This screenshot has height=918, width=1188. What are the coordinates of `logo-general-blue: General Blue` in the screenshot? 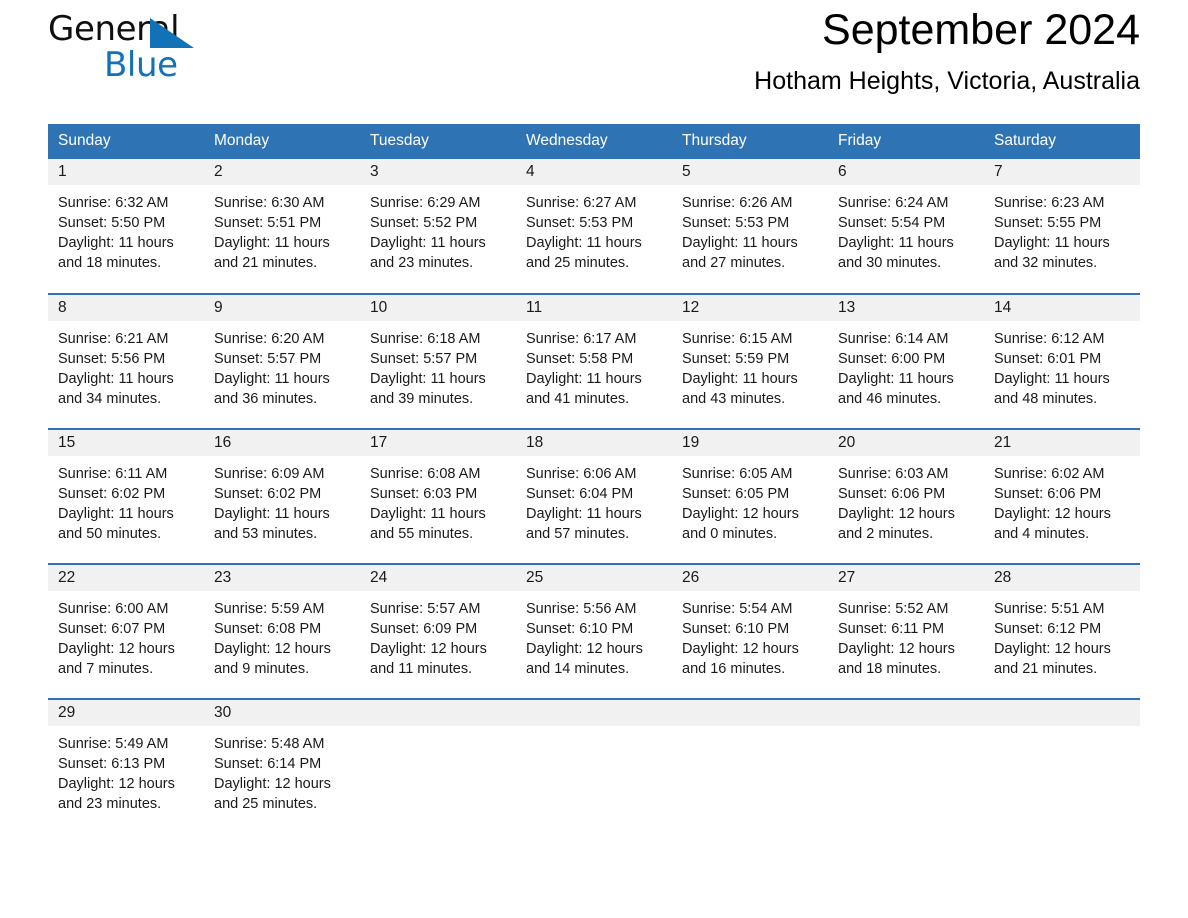 It's located at (128, 50).